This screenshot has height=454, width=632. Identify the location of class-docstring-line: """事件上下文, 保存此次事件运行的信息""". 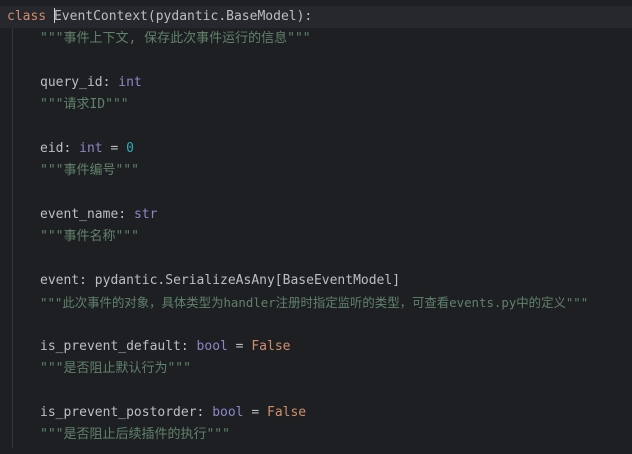
(175, 39).